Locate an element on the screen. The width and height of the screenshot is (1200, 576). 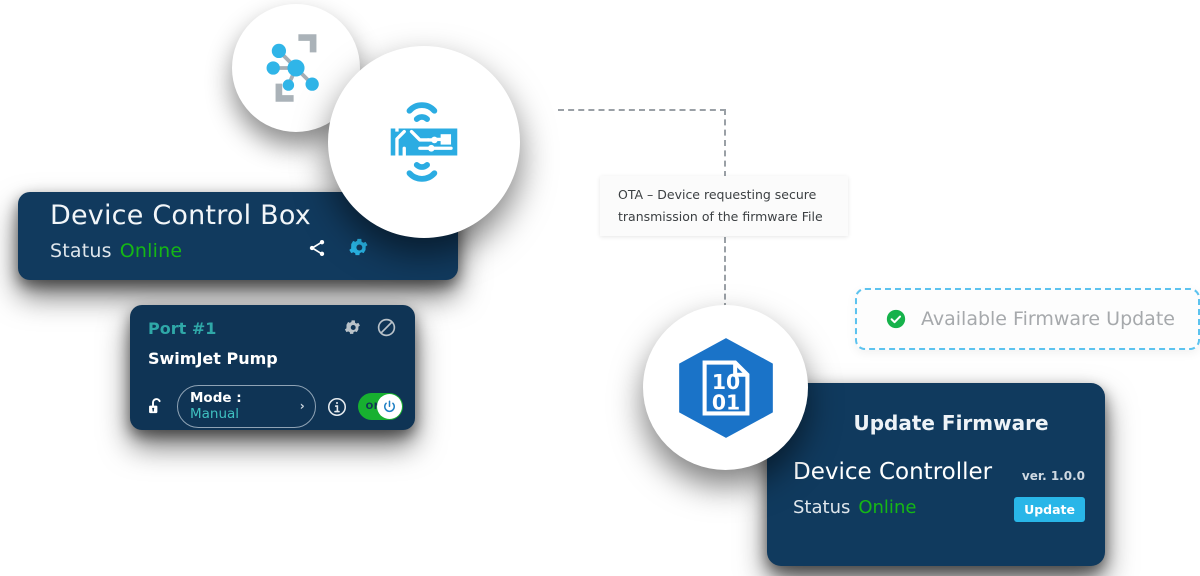
unlock-icon is located at coordinates (156, 406).